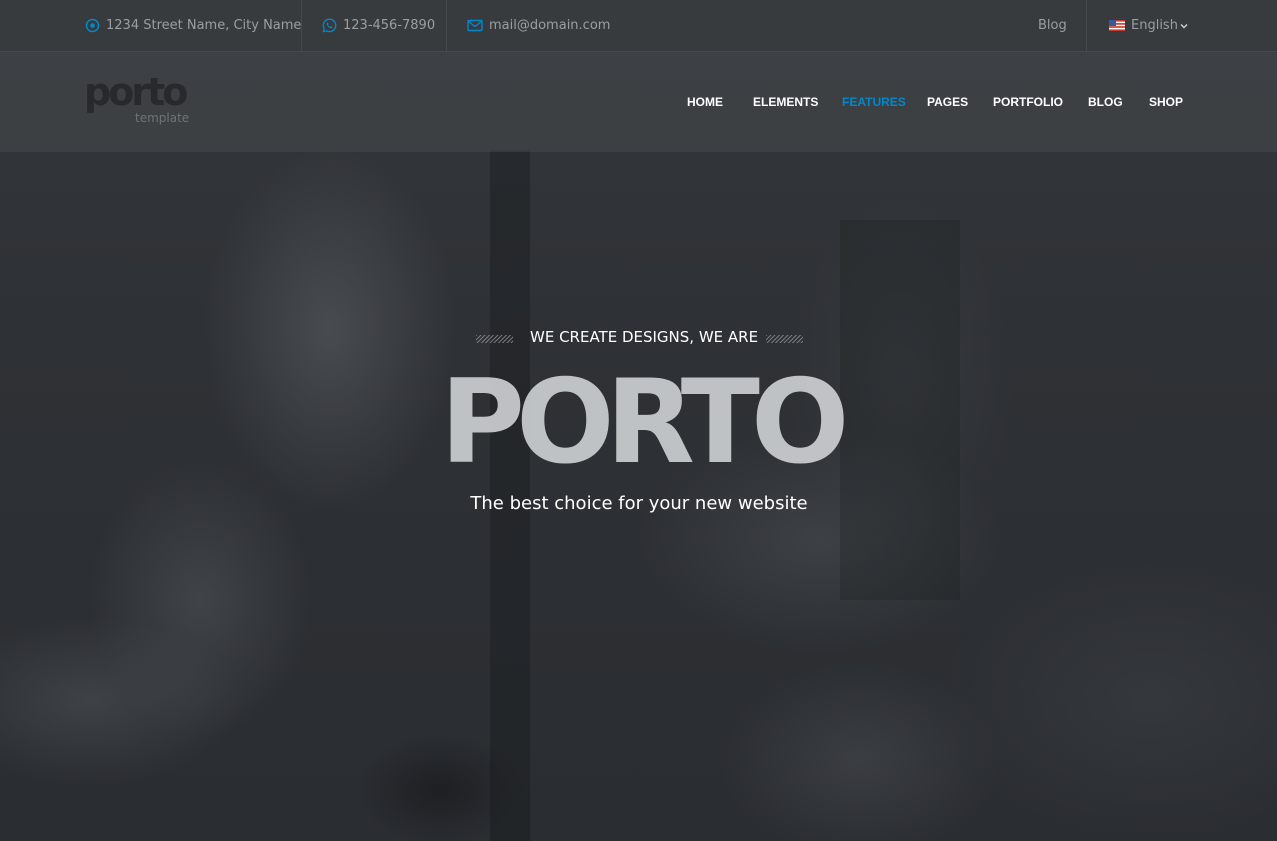  I want to click on nav-item-pages: PAGES, so click(947, 102).